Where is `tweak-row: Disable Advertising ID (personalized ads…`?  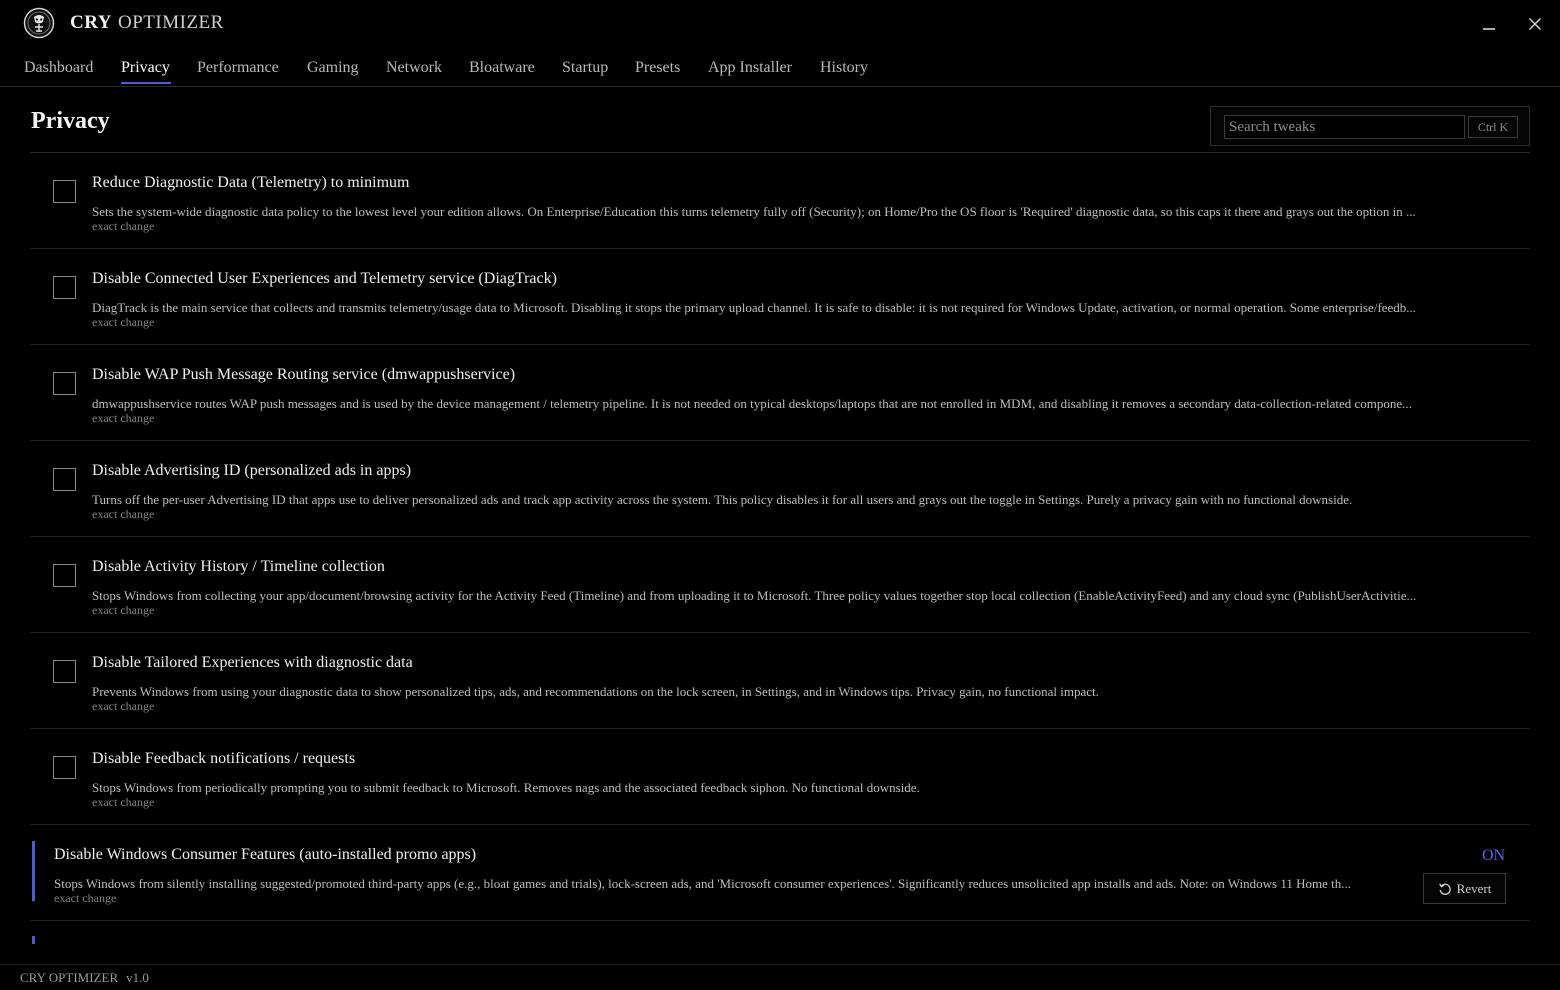 tweak-row: Disable Advertising ID (personalized ads… is located at coordinates (780, 489).